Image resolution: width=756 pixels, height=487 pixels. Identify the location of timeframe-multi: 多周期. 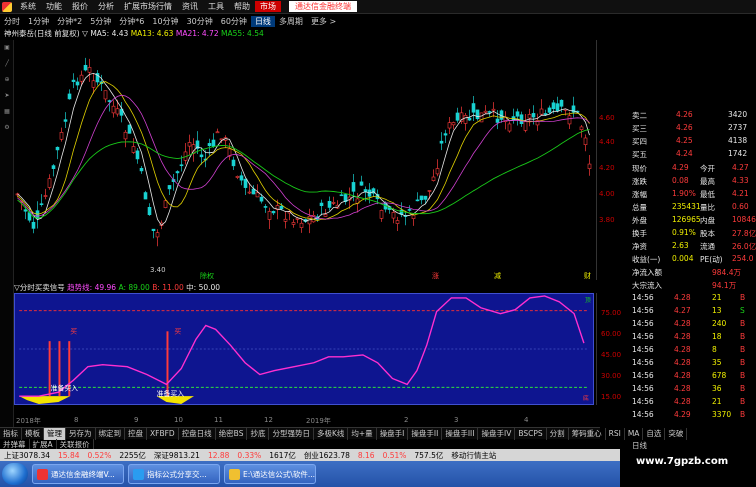
(291, 21).